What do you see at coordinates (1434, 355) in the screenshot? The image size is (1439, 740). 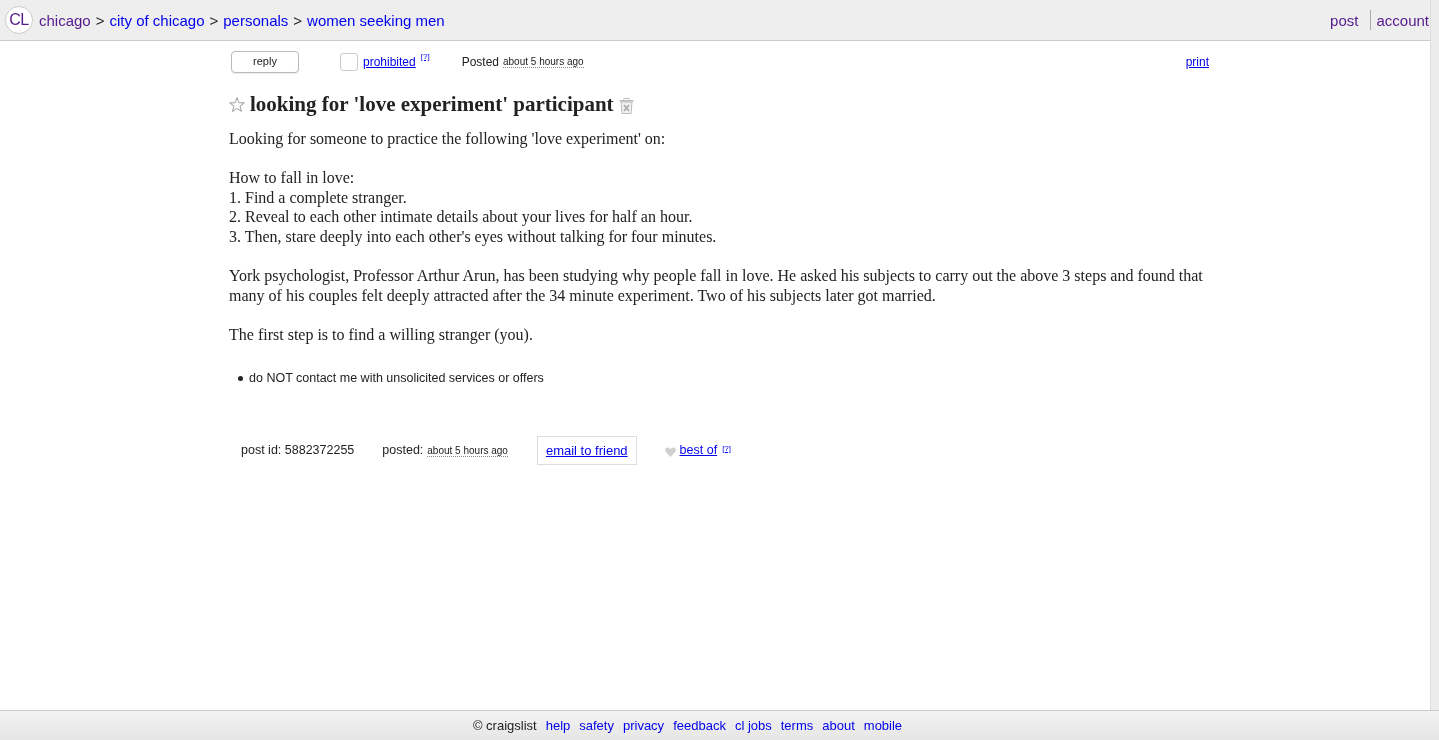 I see `scrollbar-track` at bounding box center [1434, 355].